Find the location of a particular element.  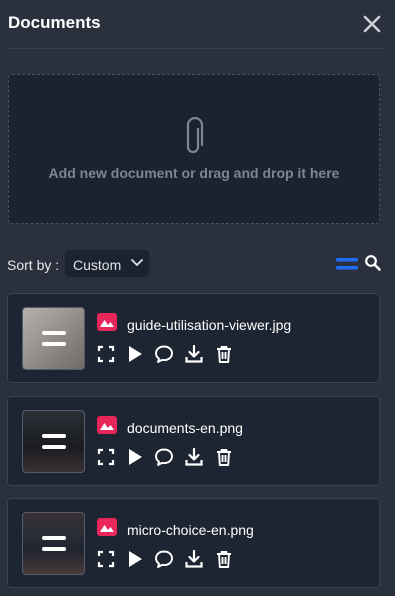

document-name: guide-utilisation-viewer.jpg is located at coordinates (209, 325).